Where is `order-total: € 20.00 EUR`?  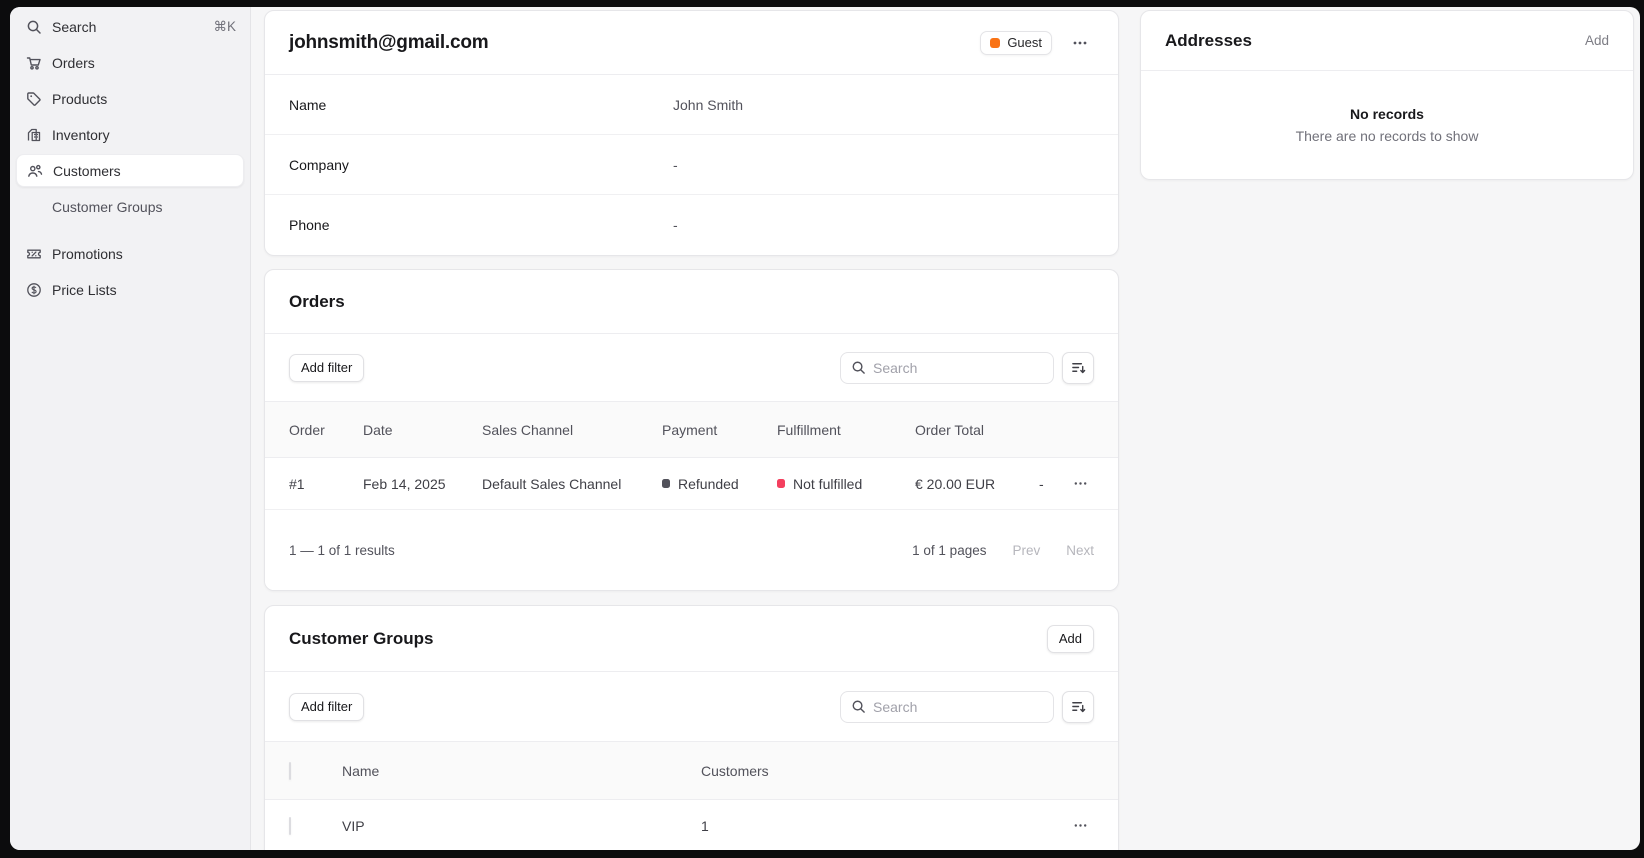
order-total: € 20.00 EUR is located at coordinates (955, 483).